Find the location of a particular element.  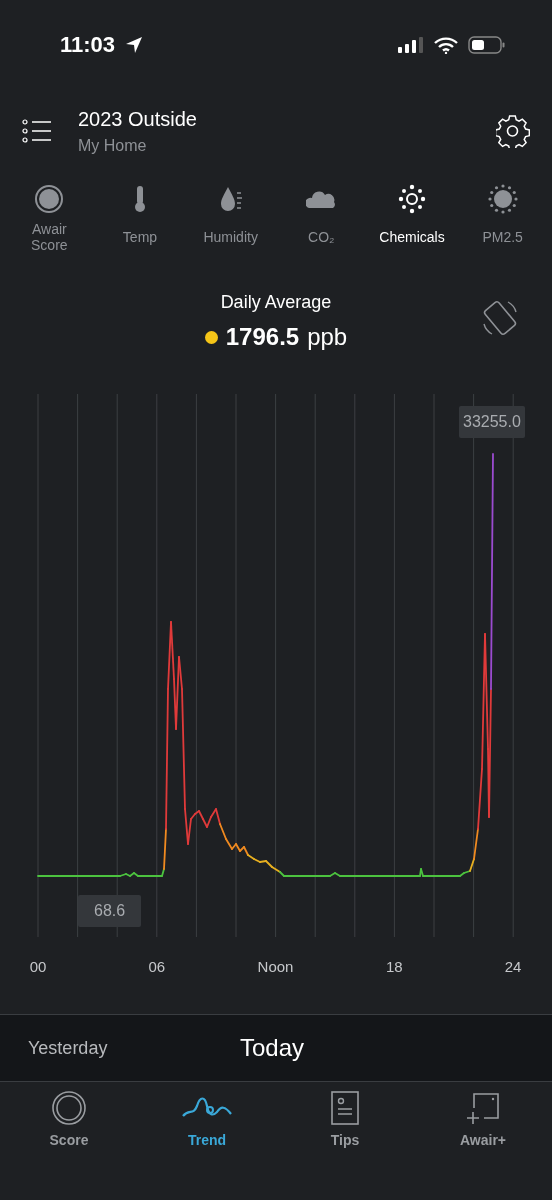

axis-label: Noon is located at coordinates (275, 966).